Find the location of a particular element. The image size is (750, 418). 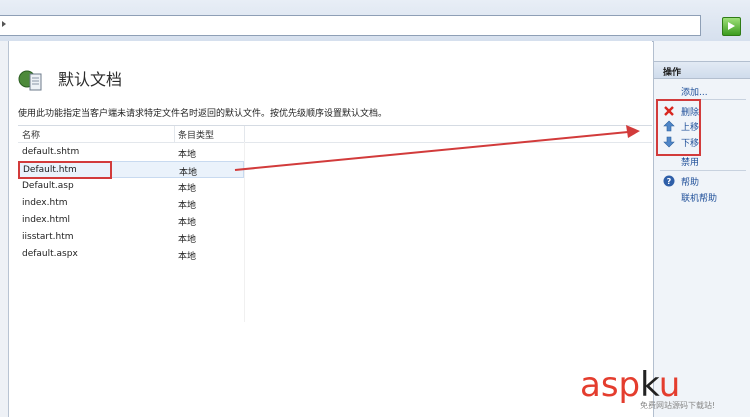

actions-pane: 操作 添加... 删除 上移 下移 禁用 ? 帮助 联机帮助 is located at coordinates (701, 229).